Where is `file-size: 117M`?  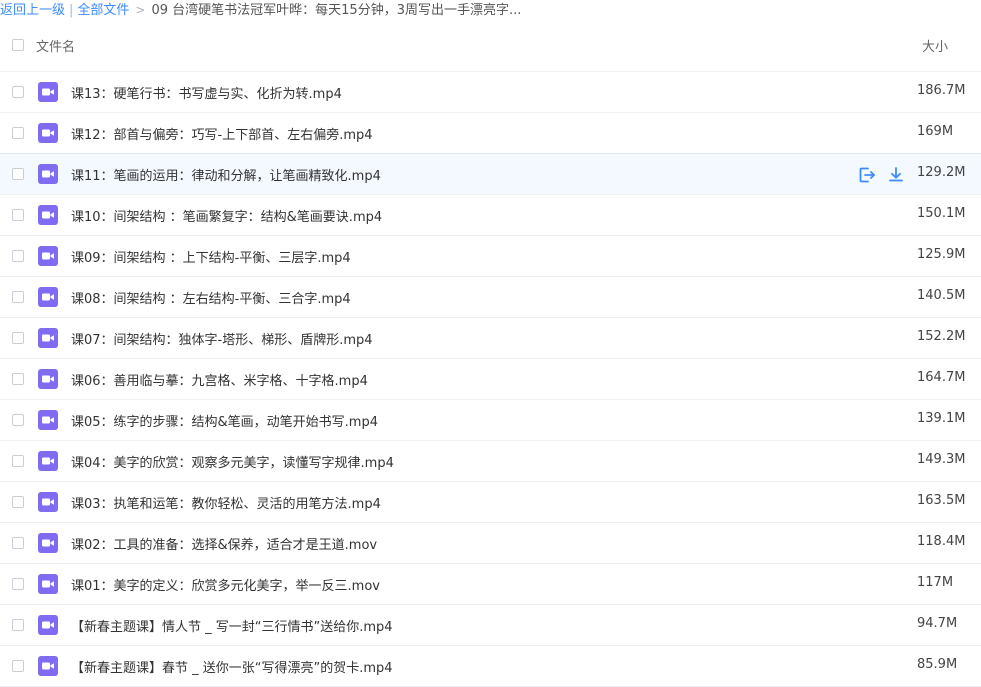
file-size: 117M is located at coordinates (935, 582).